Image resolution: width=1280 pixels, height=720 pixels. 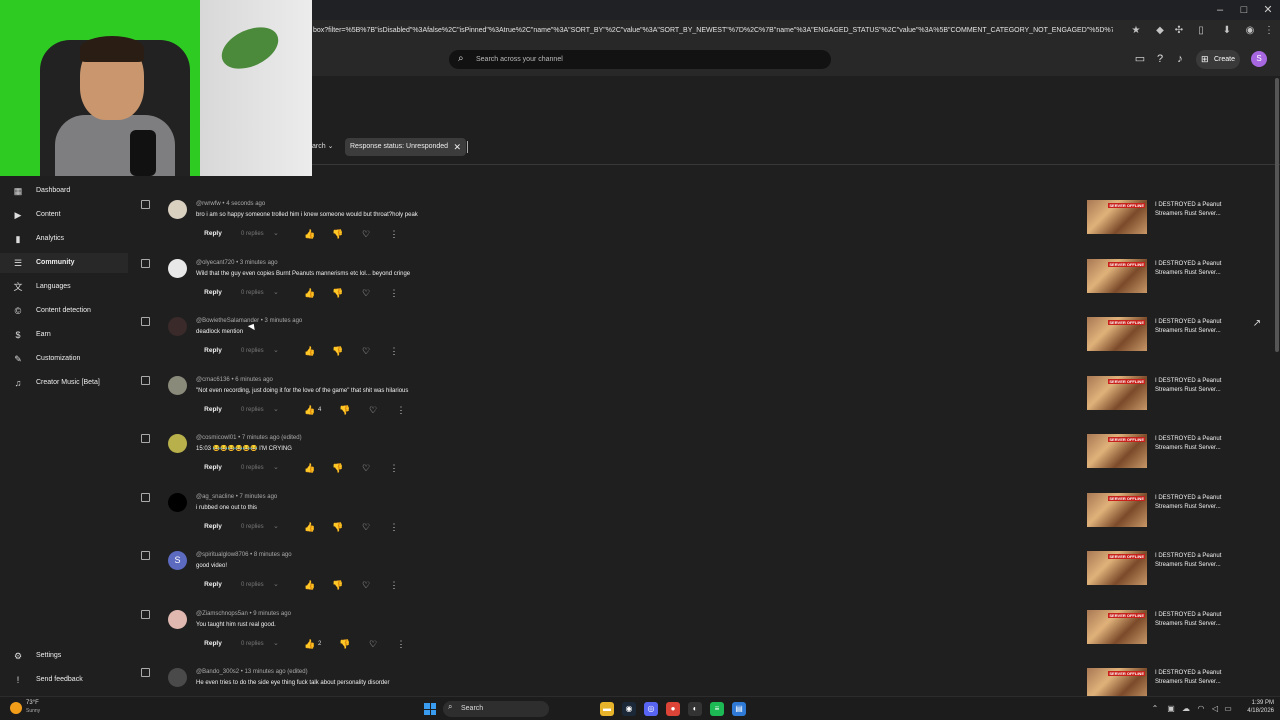 What do you see at coordinates (322, 147) in the screenshot?
I see `search-filter-chip: arch ⌄` at bounding box center [322, 147].